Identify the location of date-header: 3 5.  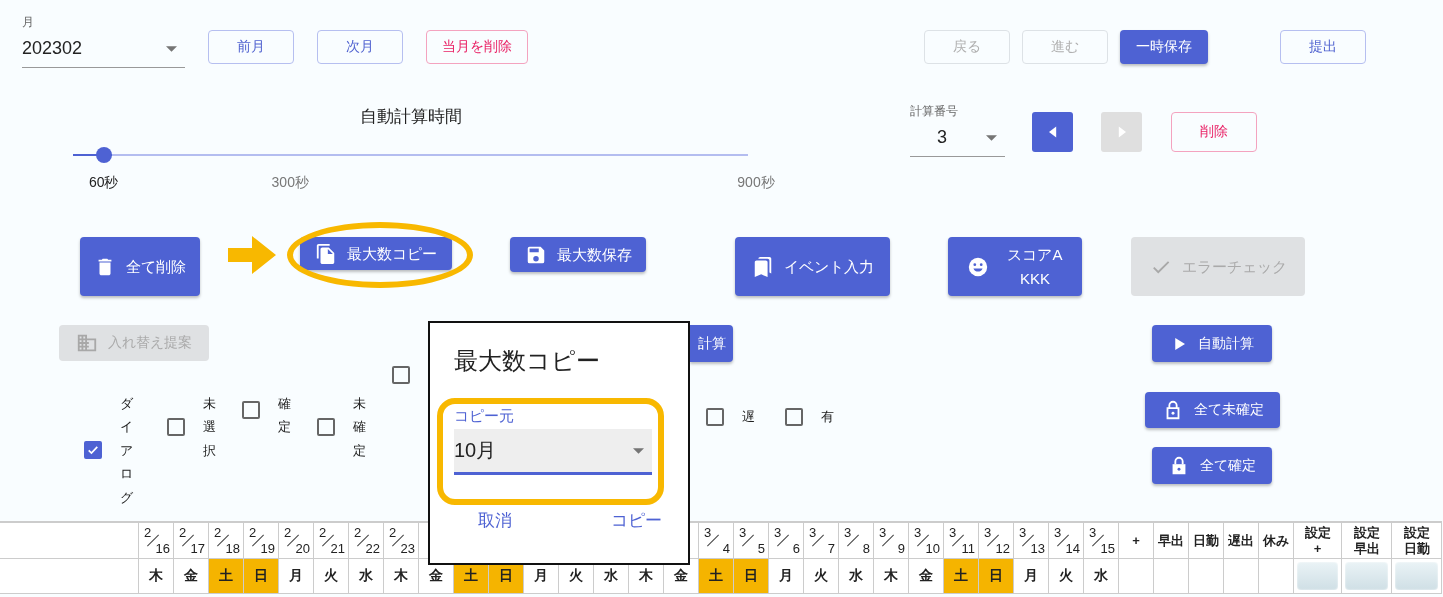
(751, 541).